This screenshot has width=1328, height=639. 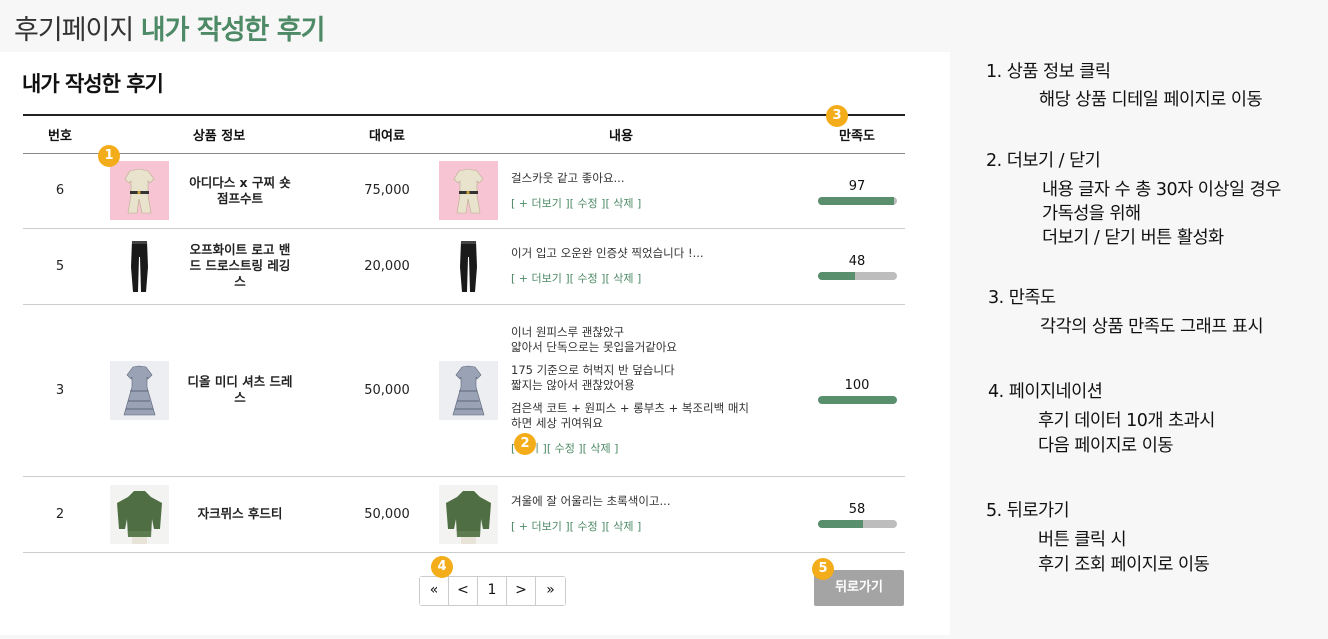 I want to click on note-5-line: 버튼 클릭 시, so click(x=1082, y=540).